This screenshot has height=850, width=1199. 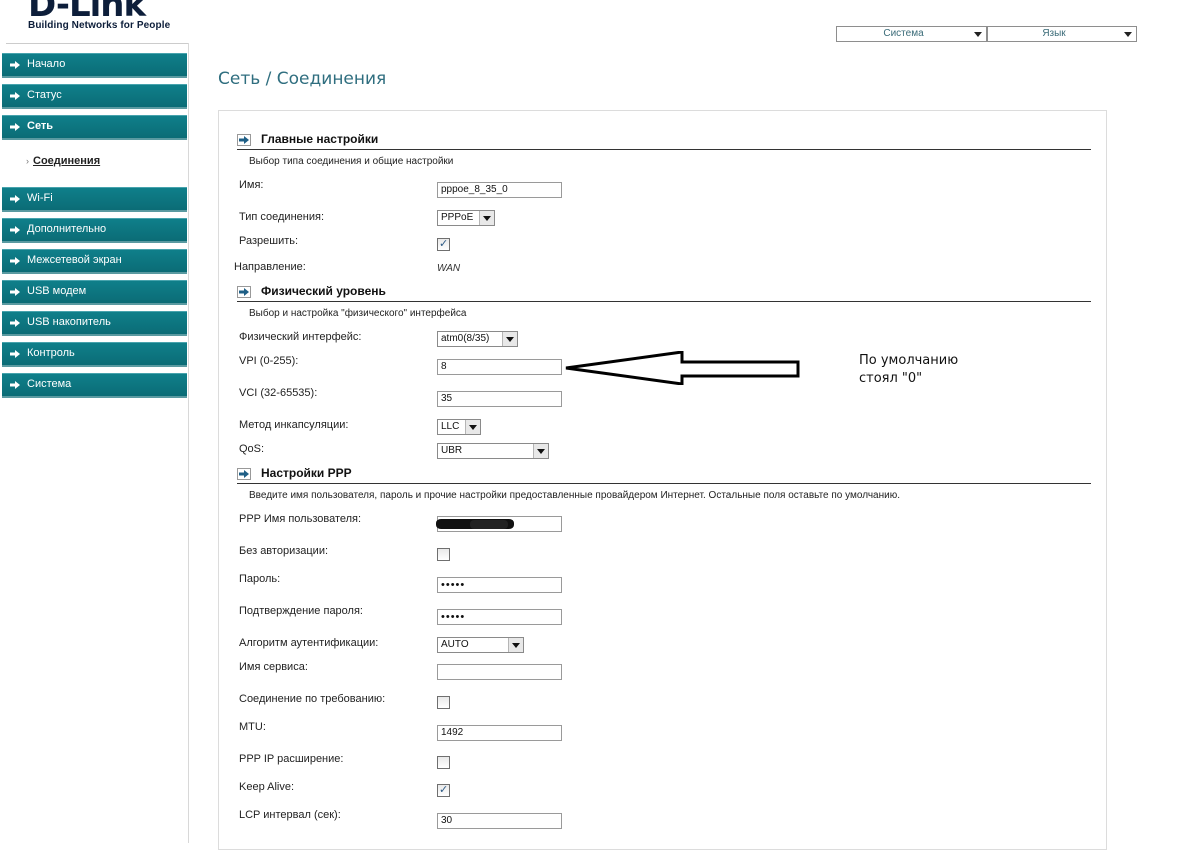 I want to click on password-confirm-label: Подтверждение пароля:, so click(x=301, y=611).